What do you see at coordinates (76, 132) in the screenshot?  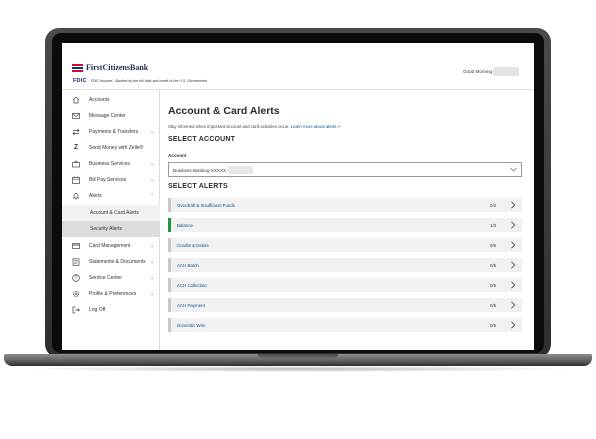 I see `transfer-icon` at bounding box center [76, 132].